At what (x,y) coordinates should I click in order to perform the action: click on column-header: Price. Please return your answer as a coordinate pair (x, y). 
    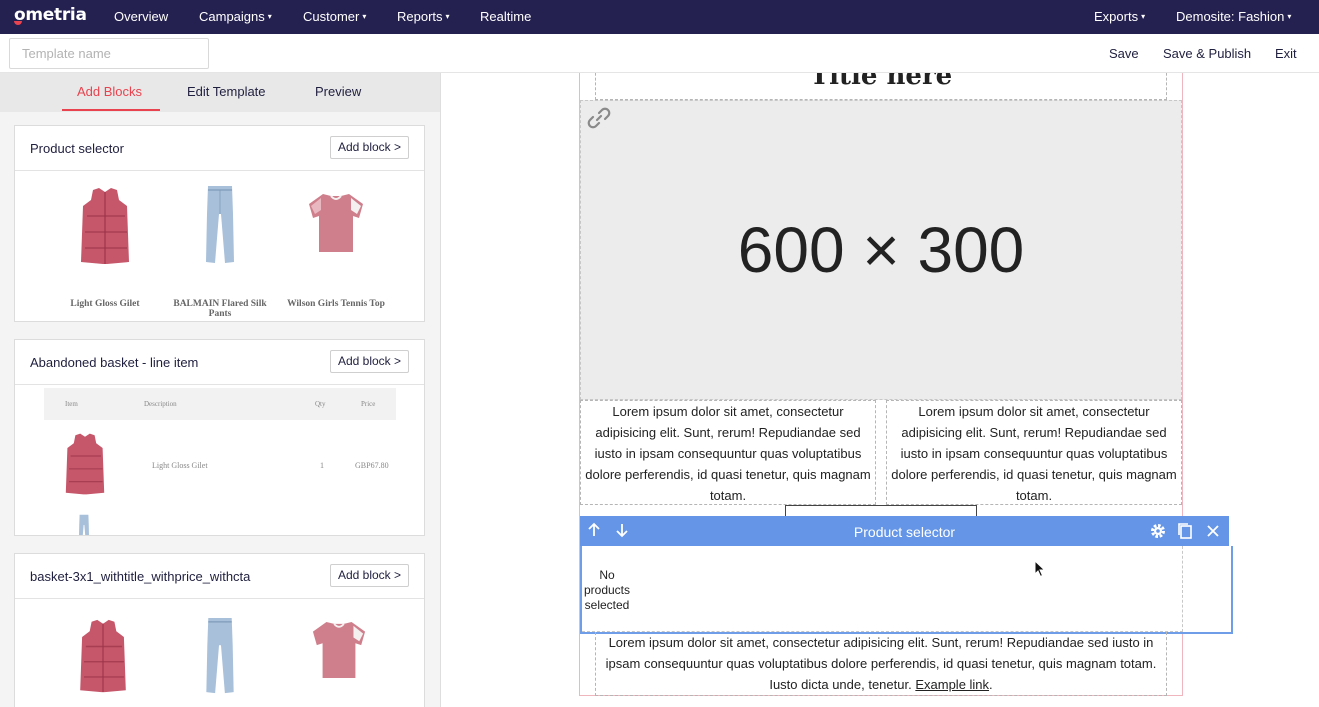
    Looking at the image, I should click on (368, 404).